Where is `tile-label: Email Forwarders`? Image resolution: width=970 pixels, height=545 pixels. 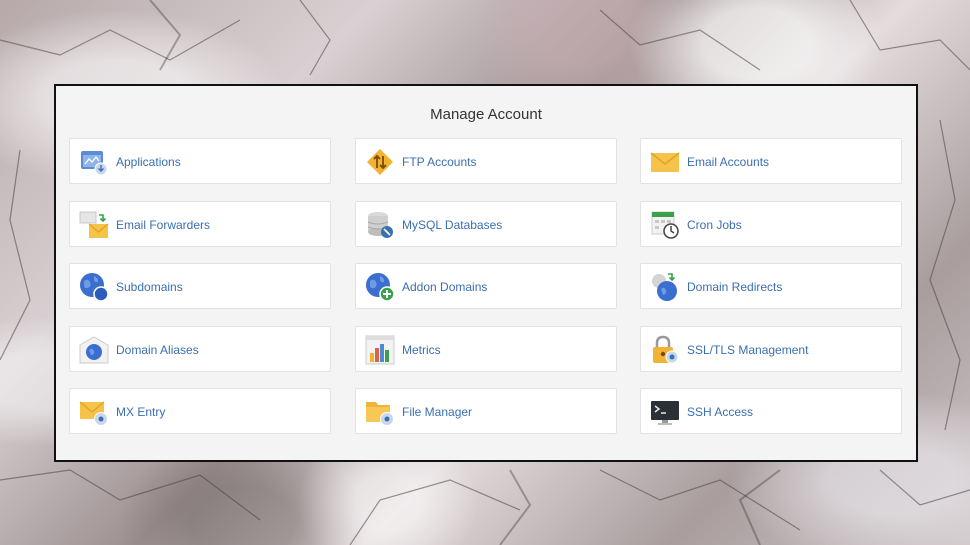 tile-label: Email Forwarders is located at coordinates (163, 225).